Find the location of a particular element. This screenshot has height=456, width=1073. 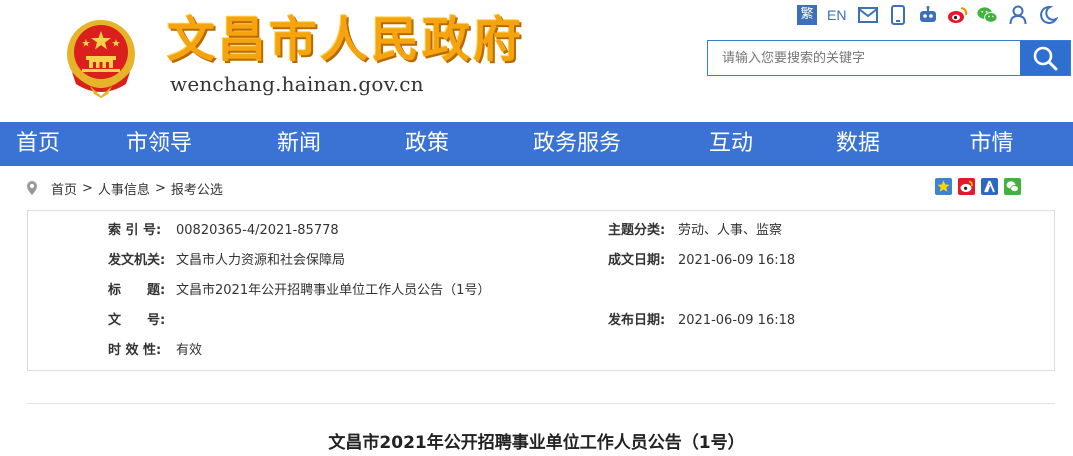

breadcrumb-home: 首页 is located at coordinates (64, 188).